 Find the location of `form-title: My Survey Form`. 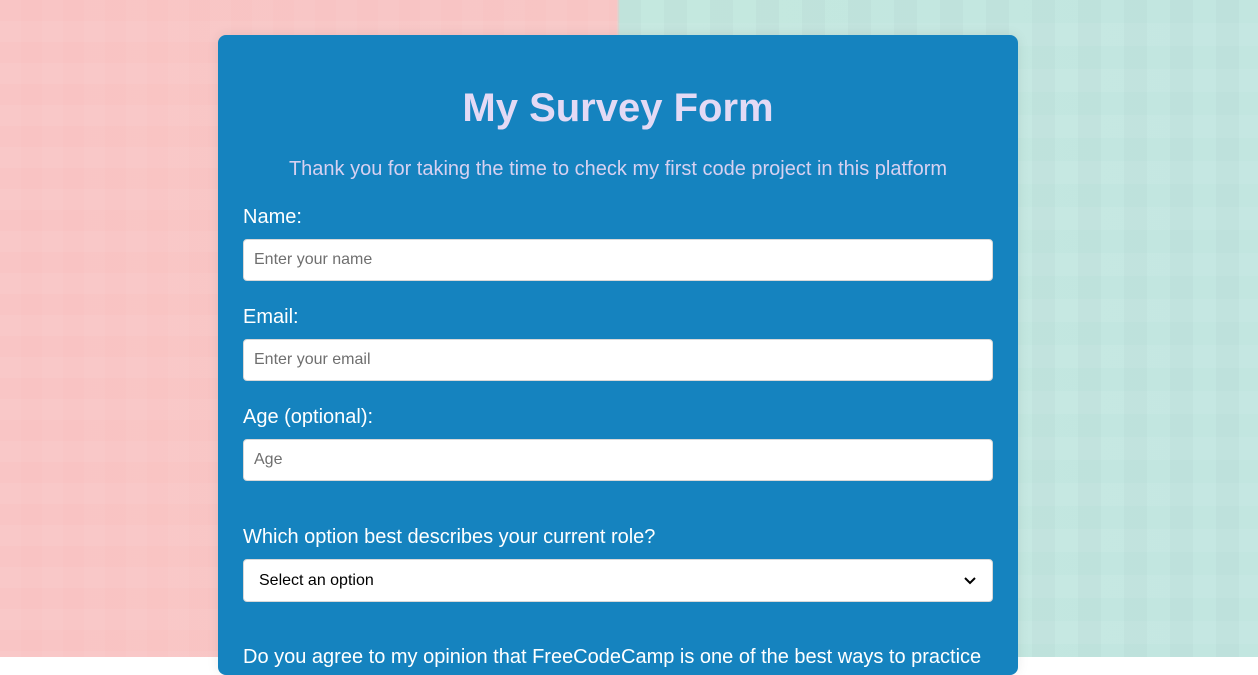

form-title: My Survey Form is located at coordinates (618, 108).